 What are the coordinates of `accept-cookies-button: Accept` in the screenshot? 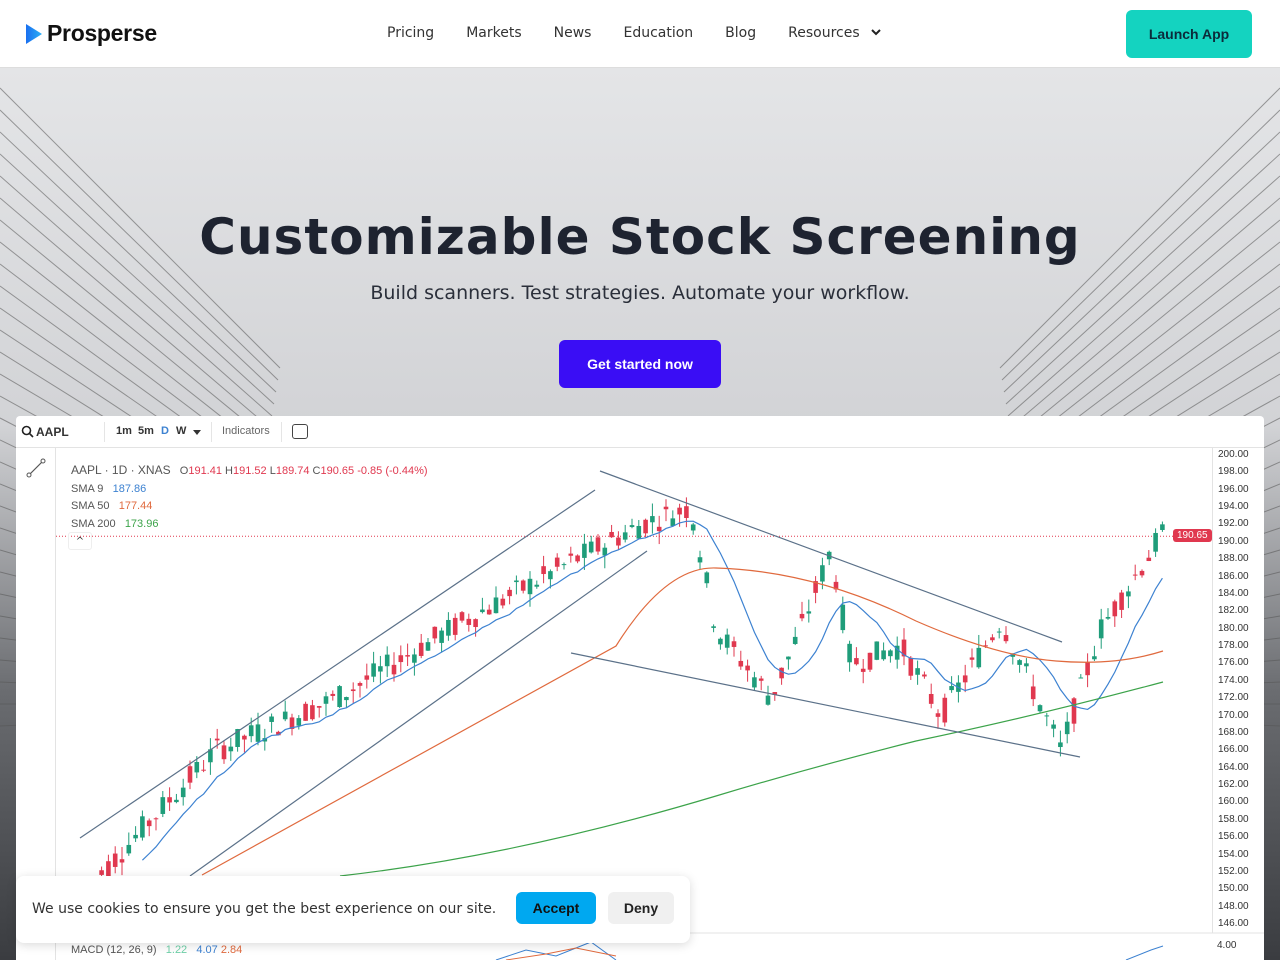 It's located at (556, 908).